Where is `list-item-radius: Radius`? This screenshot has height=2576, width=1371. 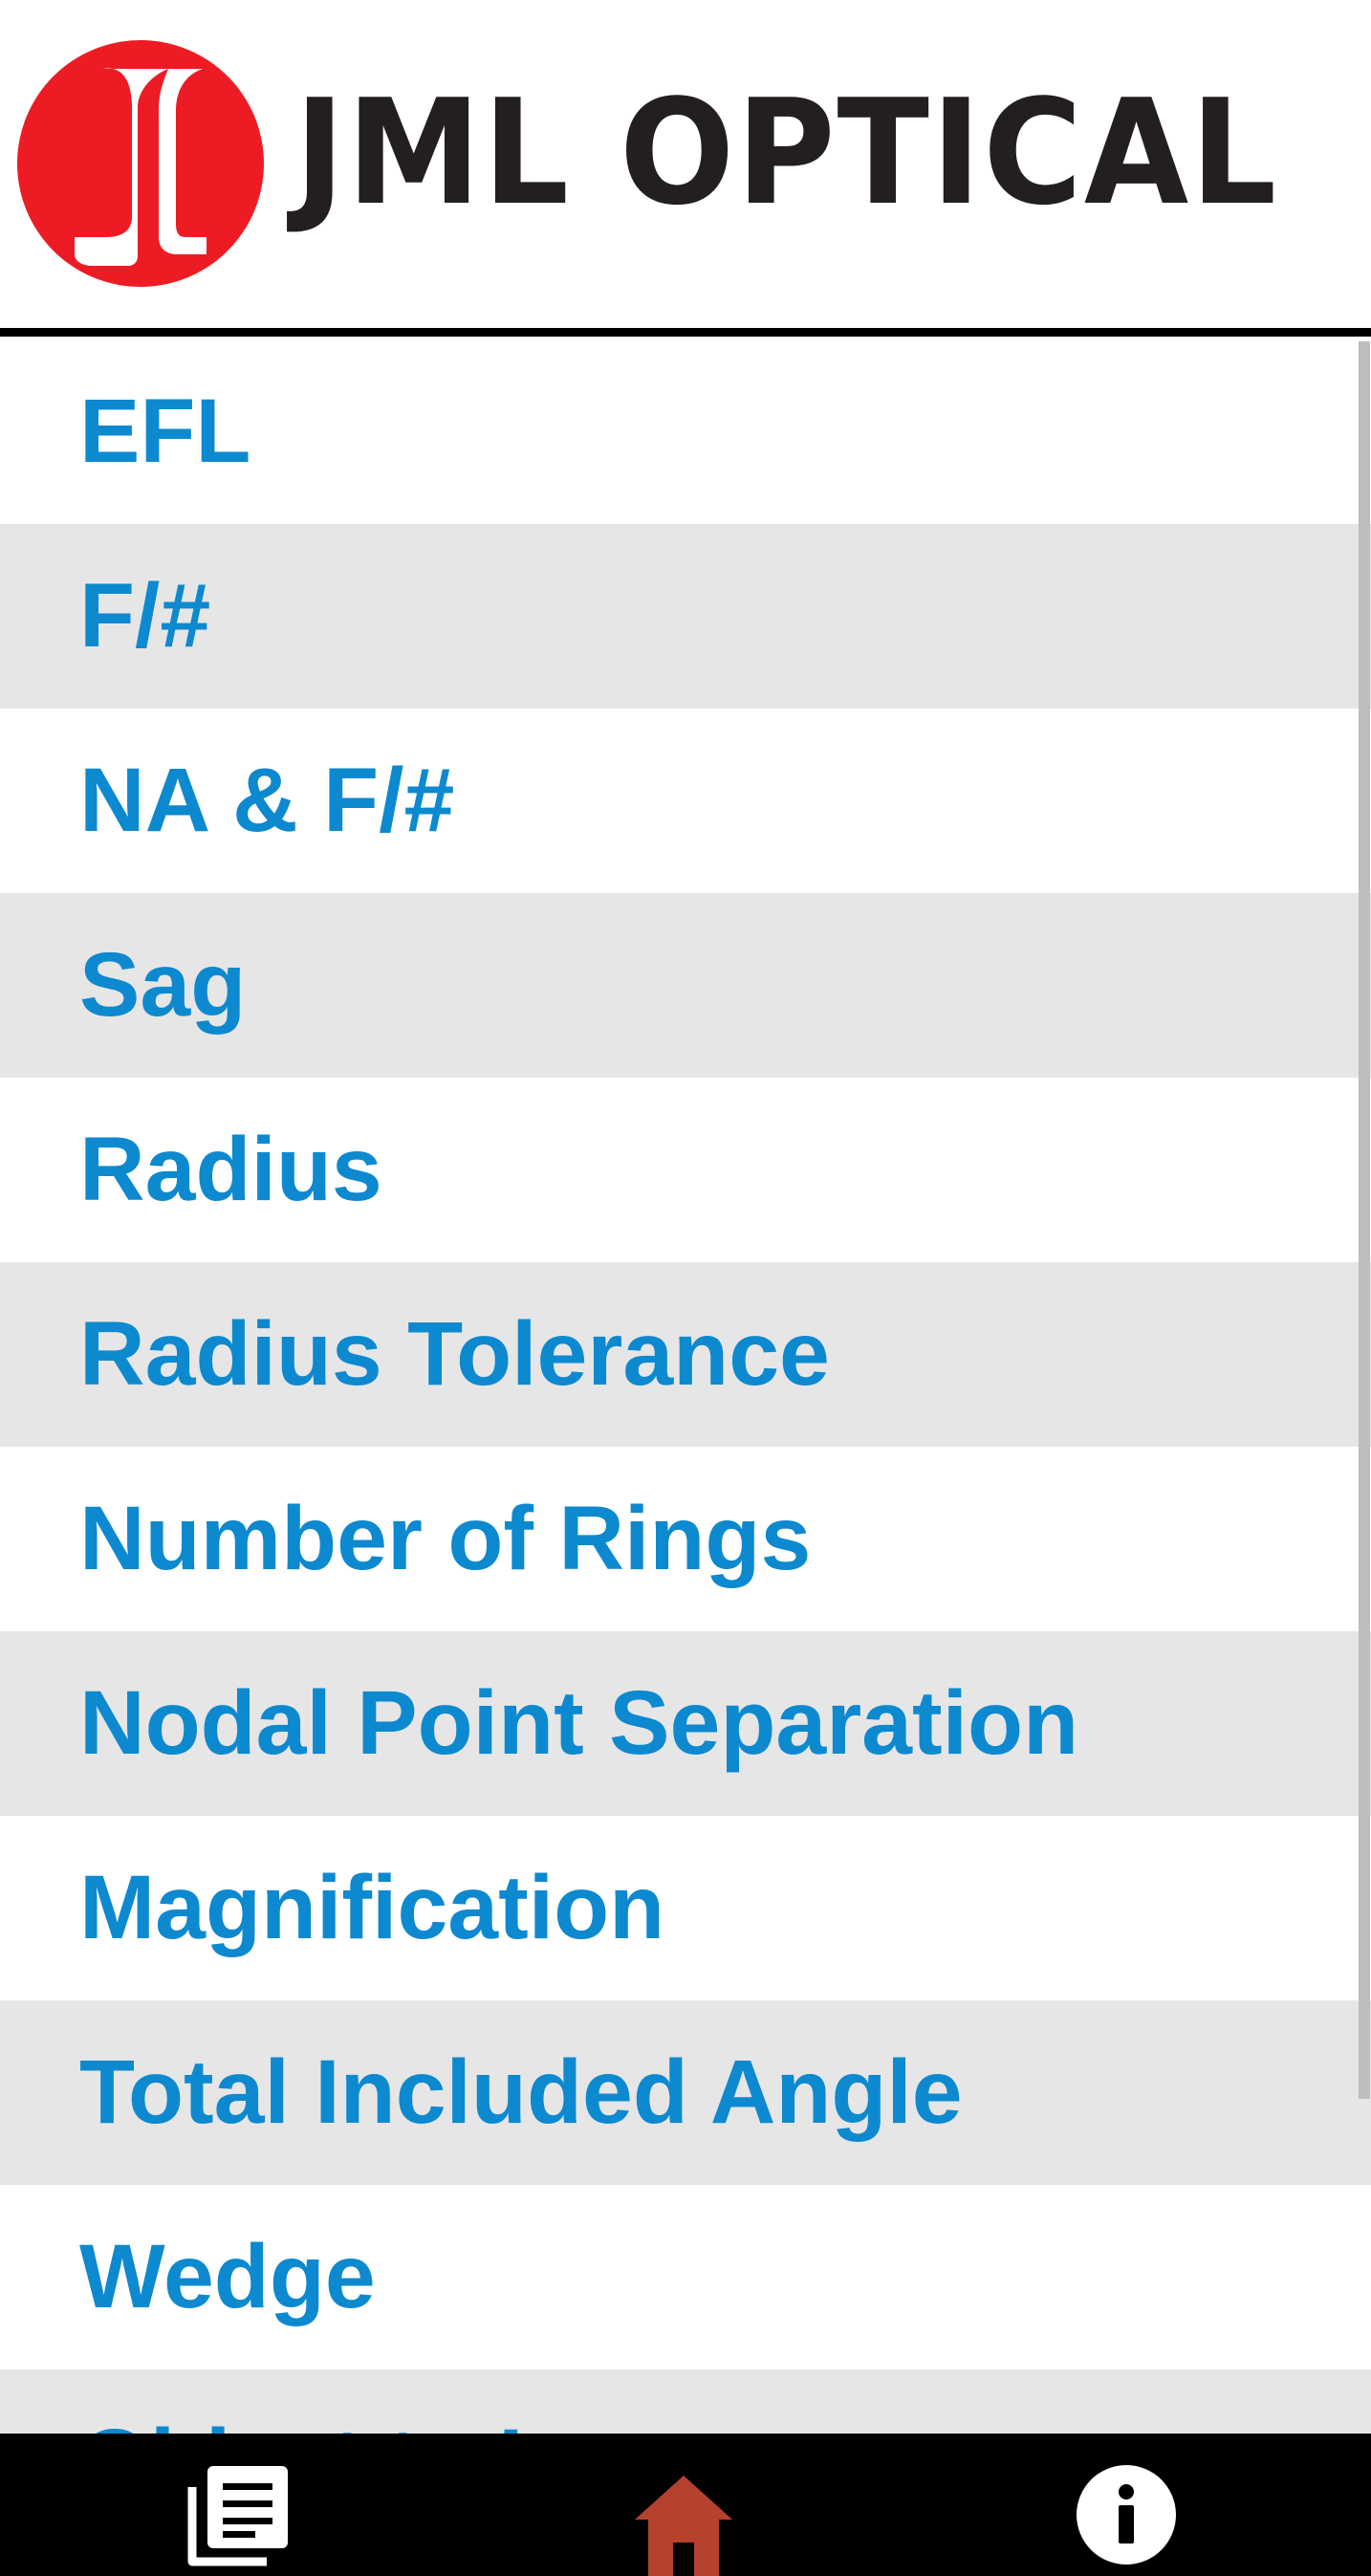
list-item-radius: Radius is located at coordinates (685, 1170).